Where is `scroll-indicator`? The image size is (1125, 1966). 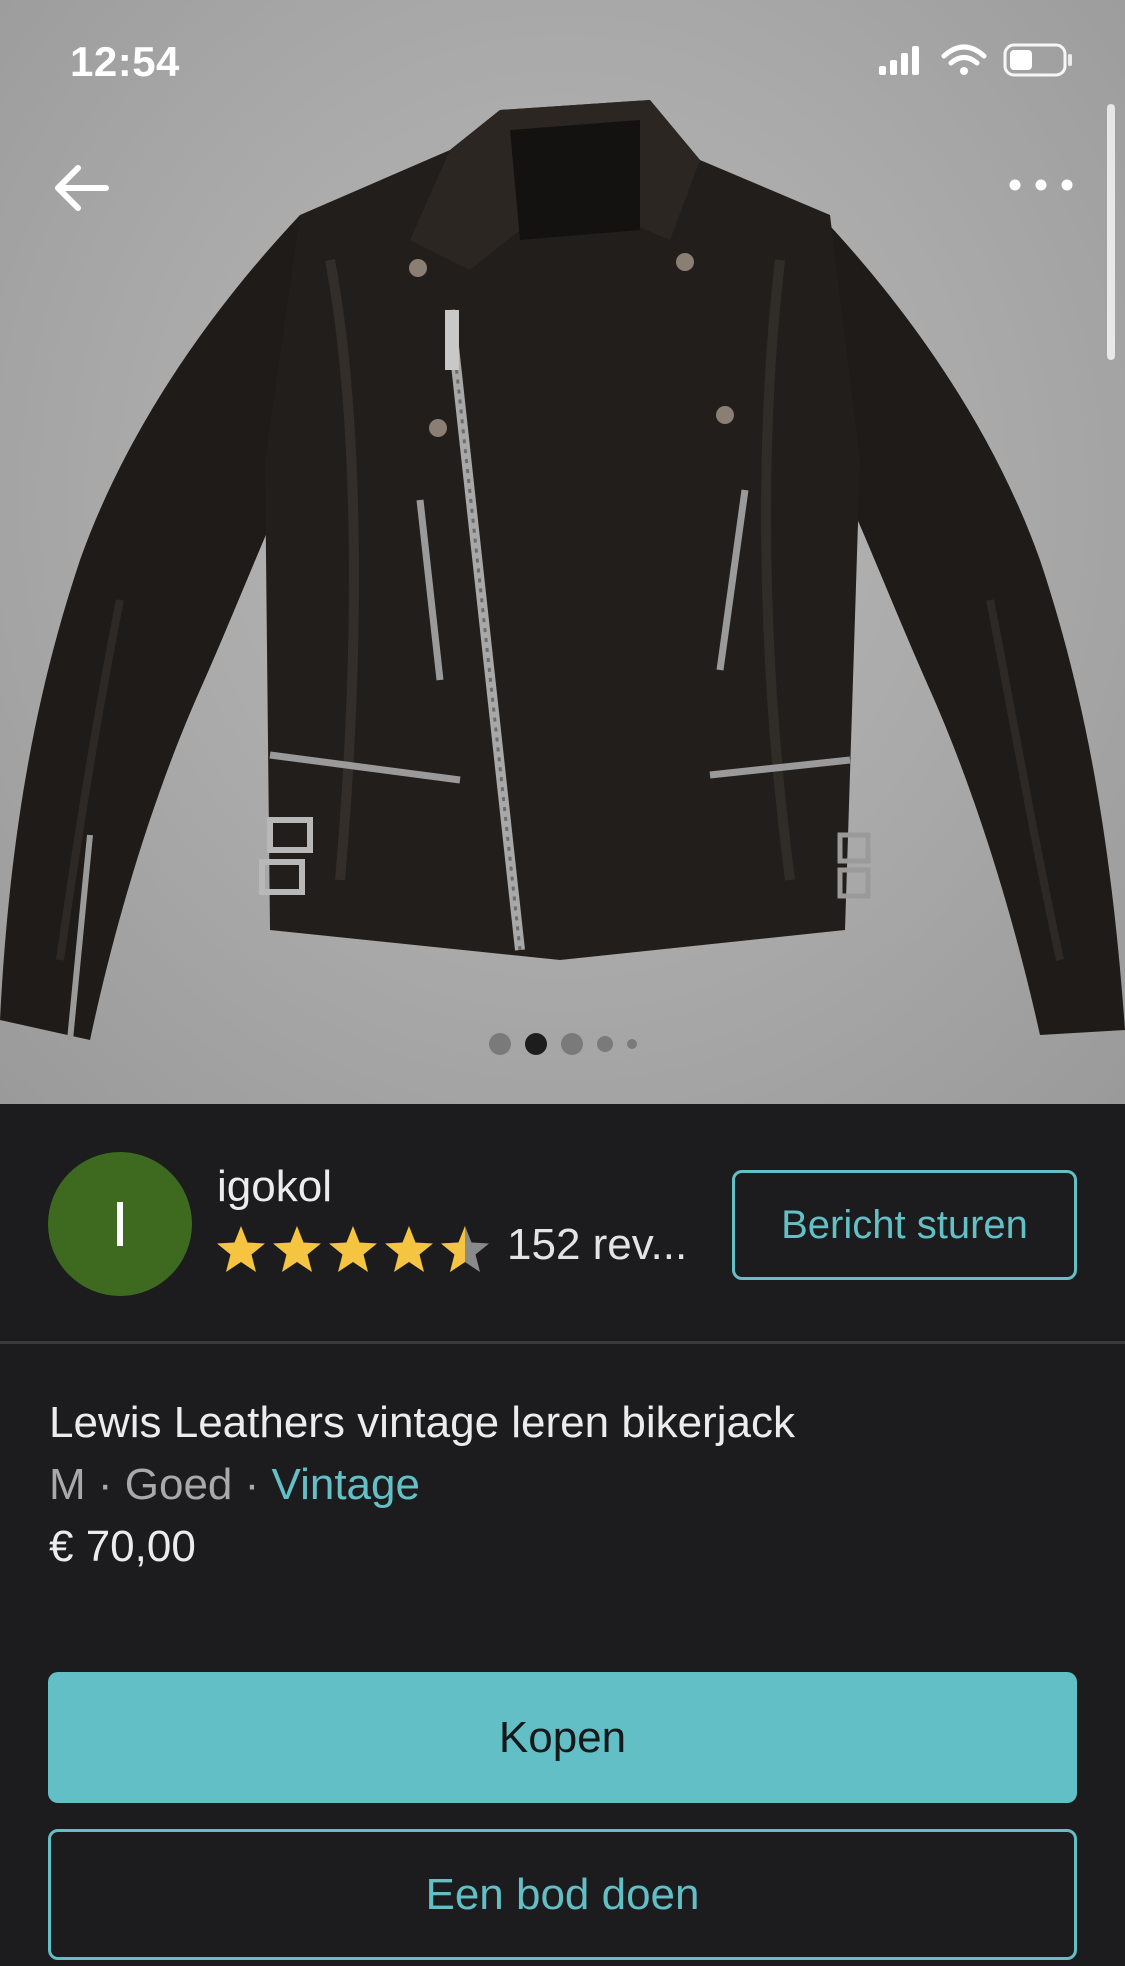 scroll-indicator is located at coordinates (1111, 232).